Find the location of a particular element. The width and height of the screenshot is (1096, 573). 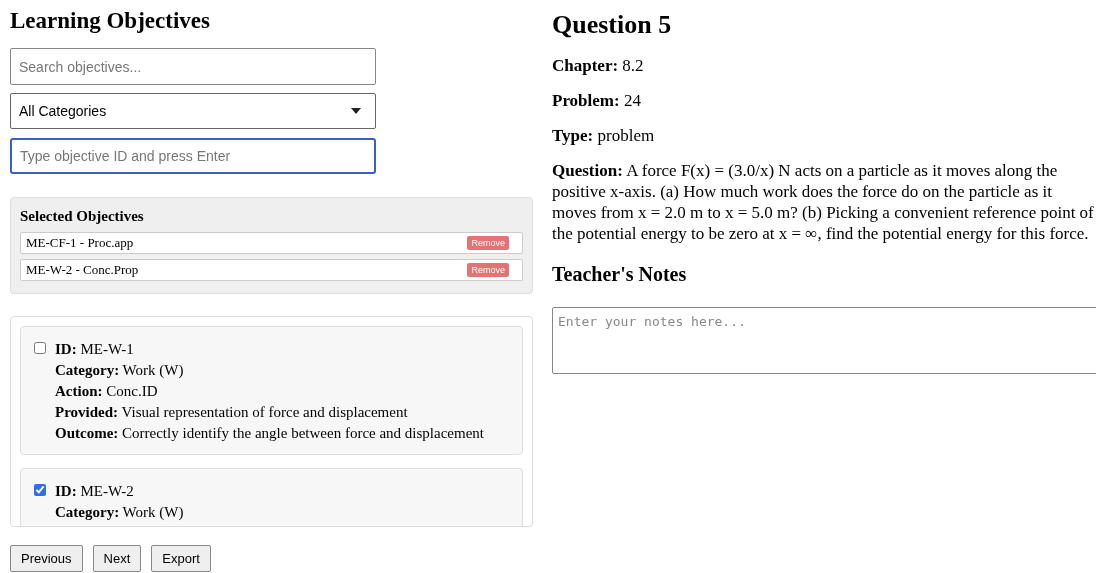

category-dropdown: All Categories is located at coordinates (193, 111).